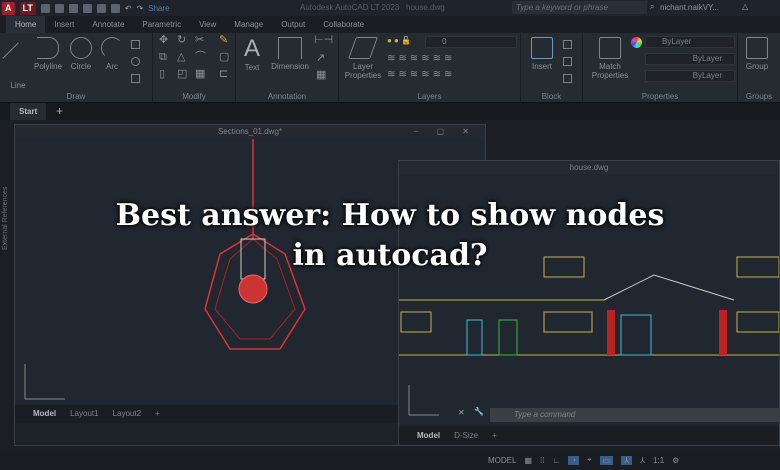 The height and width of the screenshot is (470, 780). Describe the element at coordinates (87, 8) in the screenshot. I see `save-as-icon` at that location.